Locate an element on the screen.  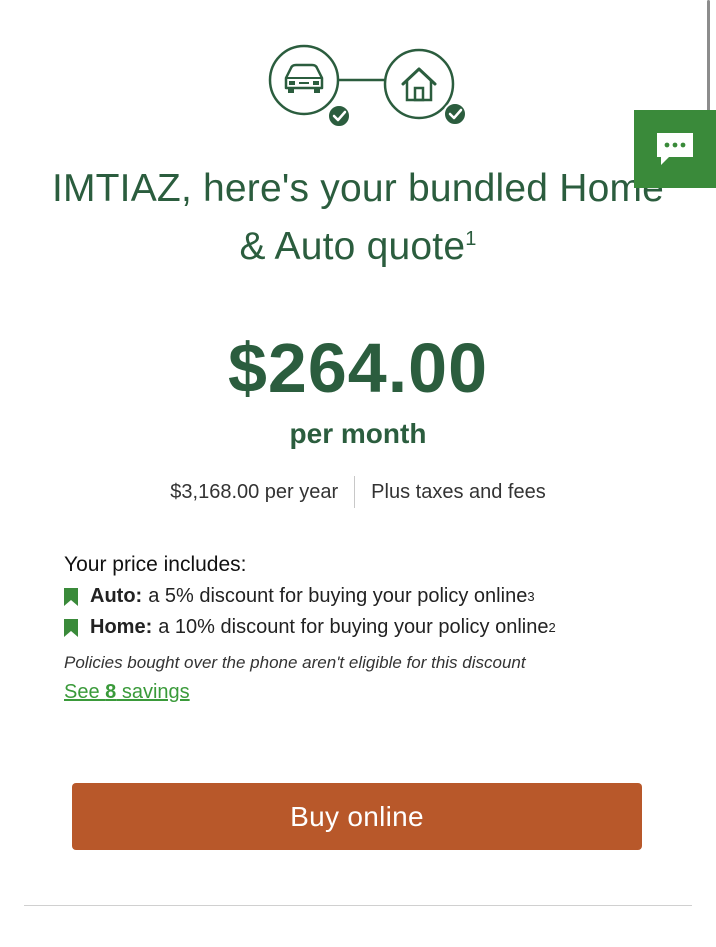
headline-line-1: IMTIAZ, here's your bundled Home is located at coordinates (358, 188).